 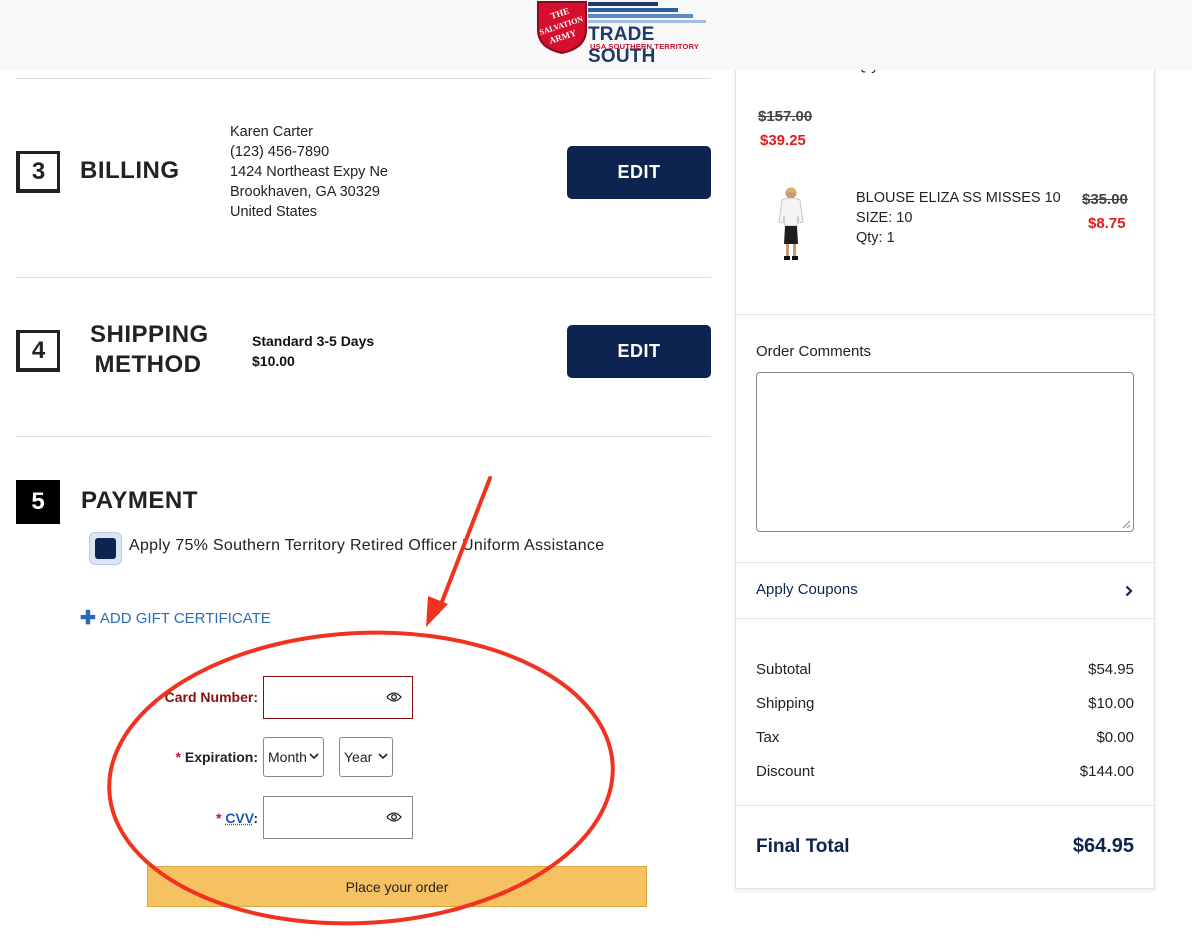 I want to click on step-number-billing: 3, so click(x=38, y=172).